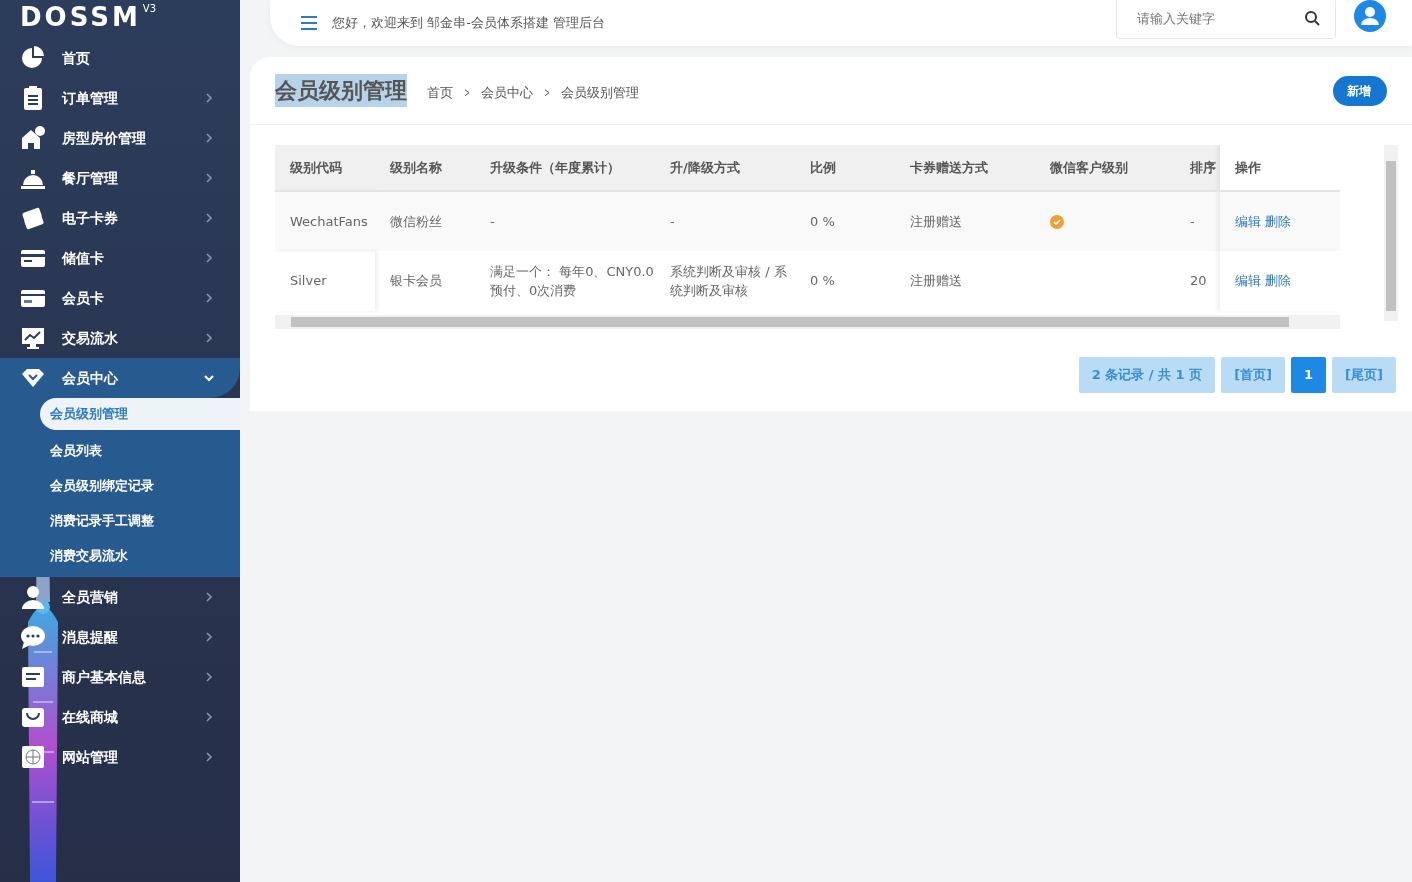  Describe the element at coordinates (33, 138) in the screenshot. I see `house-icon` at that location.